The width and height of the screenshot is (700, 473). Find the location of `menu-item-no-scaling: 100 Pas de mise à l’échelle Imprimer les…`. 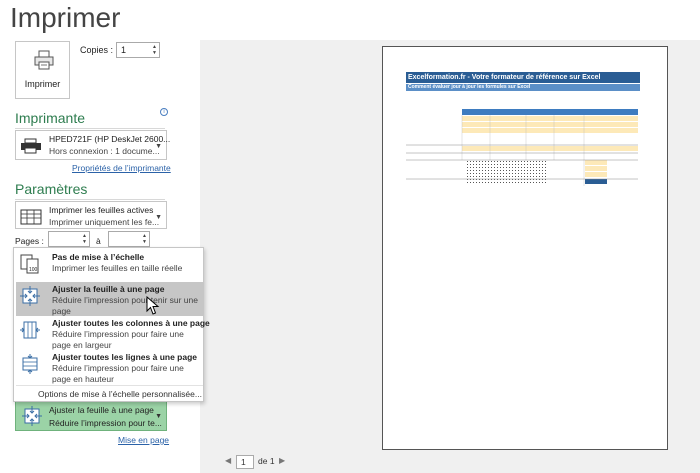

menu-item-no-scaling: 100 Pas de mise à l’échelle Imprimer les… is located at coordinates (109, 266).